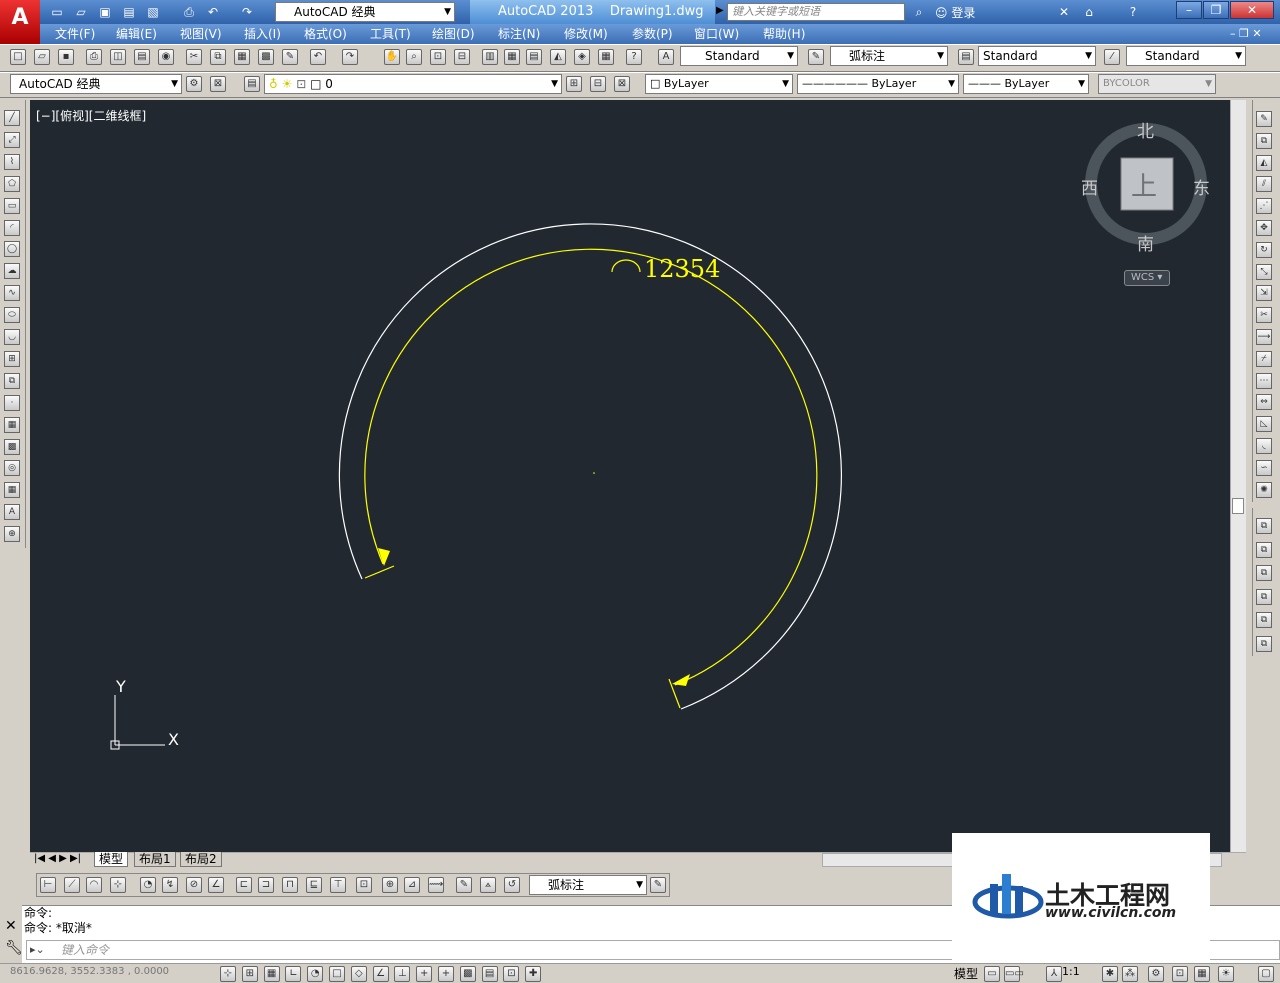 This screenshot has width=1280, height=983. Describe the element at coordinates (436, 885) in the screenshot. I see `jogged-linear-icon: ⟿` at that location.